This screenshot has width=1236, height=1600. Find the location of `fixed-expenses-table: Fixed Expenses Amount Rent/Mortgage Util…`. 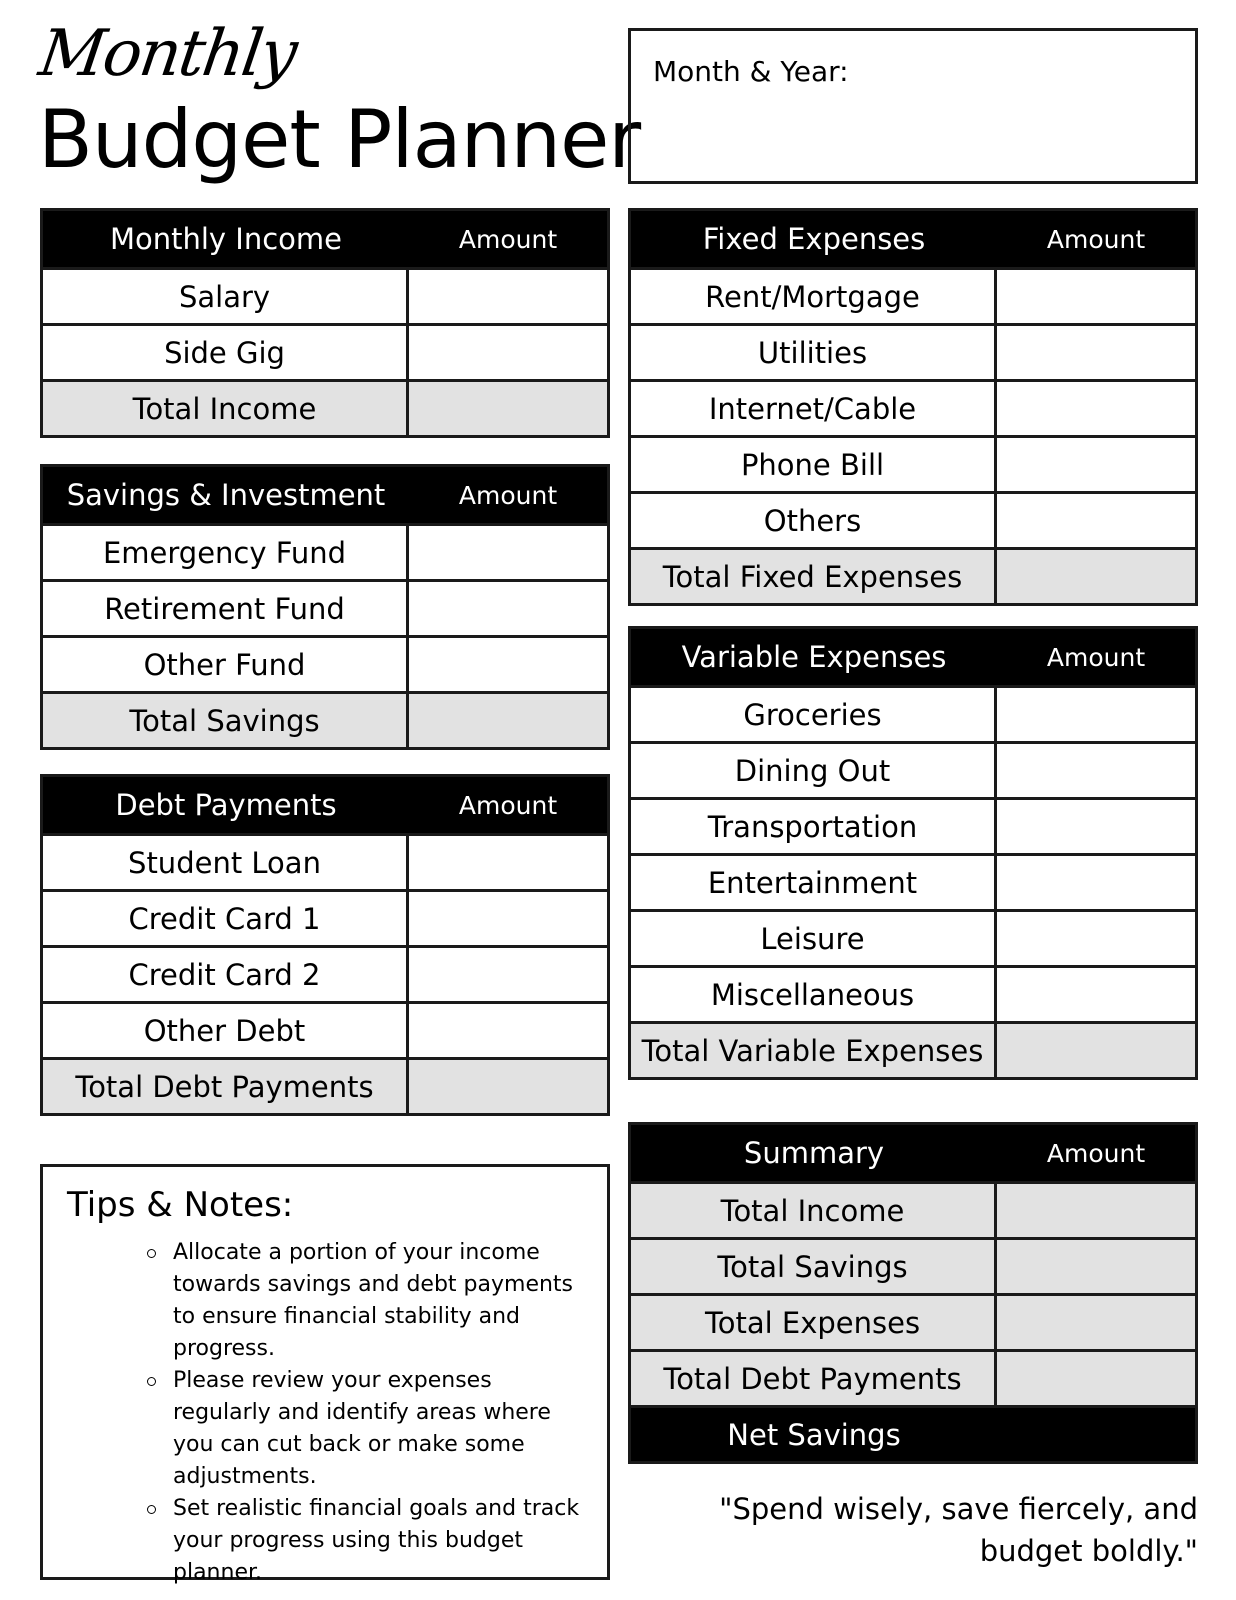

fixed-expenses-table: Fixed Expenses Amount Rent/Mortgage Util… is located at coordinates (913, 407).